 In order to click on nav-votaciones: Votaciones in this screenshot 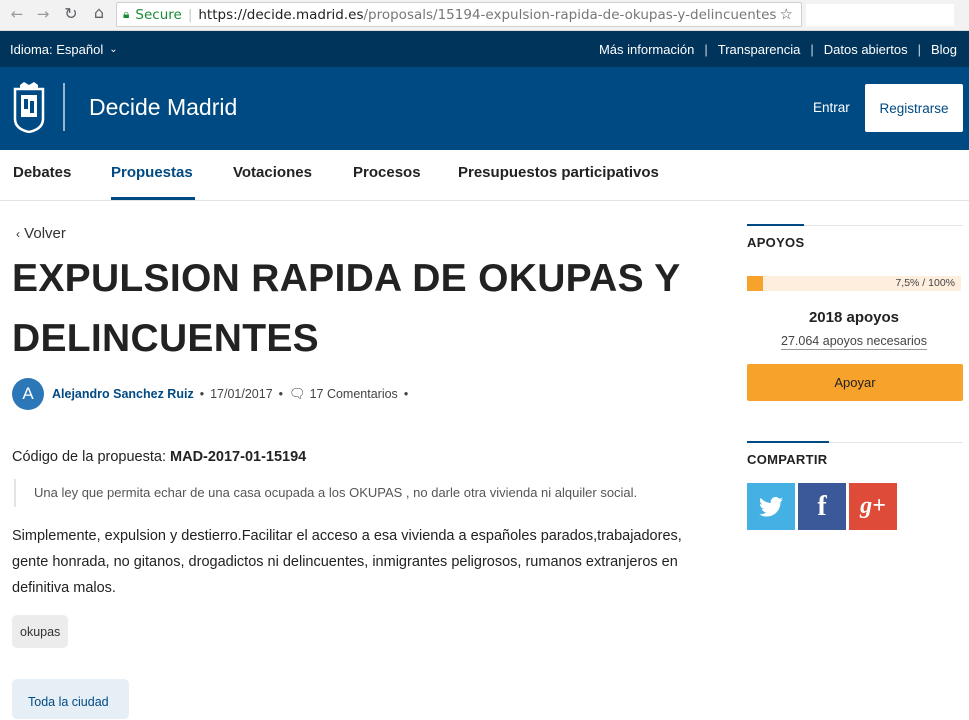, I will do `click(272, 172)`.